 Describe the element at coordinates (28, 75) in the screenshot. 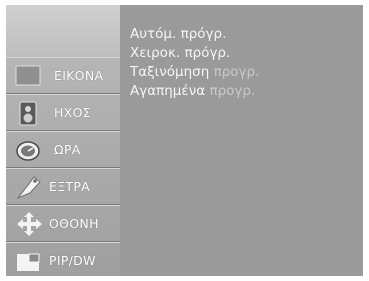

I see `picture-icon` at that location.